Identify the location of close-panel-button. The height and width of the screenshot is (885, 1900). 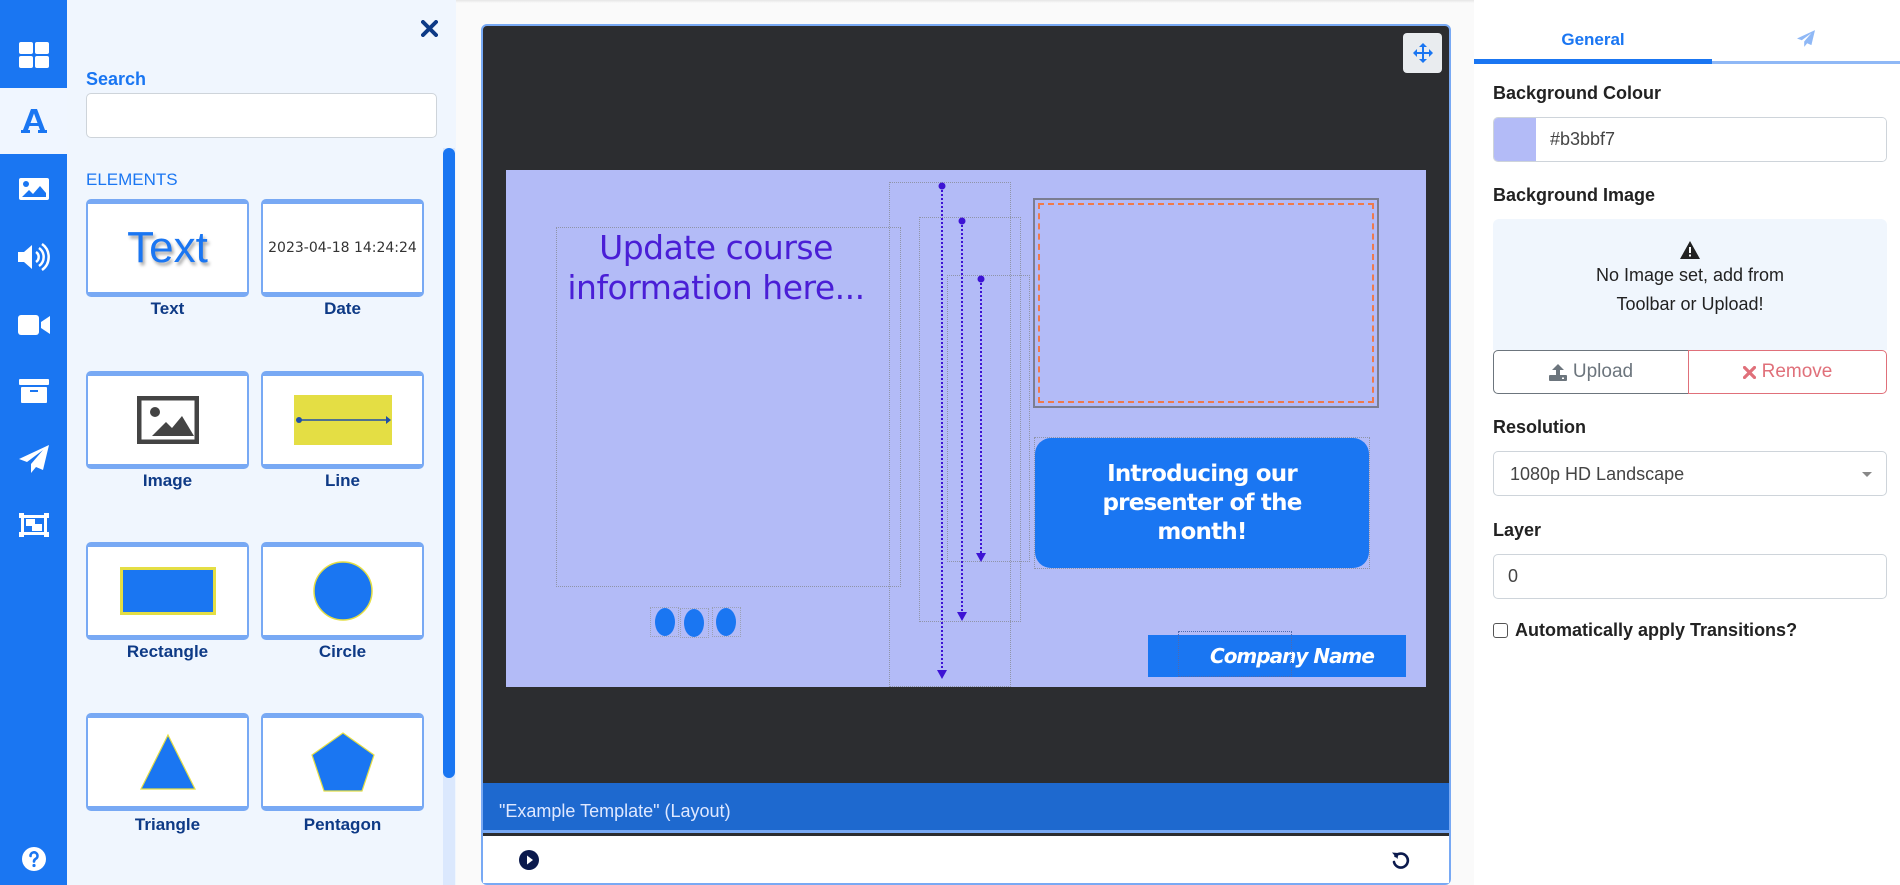
(429, 28).